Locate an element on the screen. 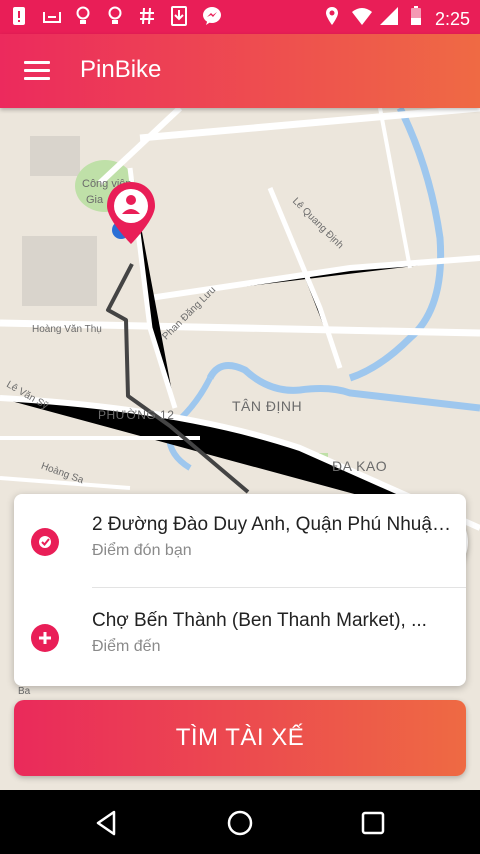  destination-hint: Điểm đến is located at coordinates (126, 646).